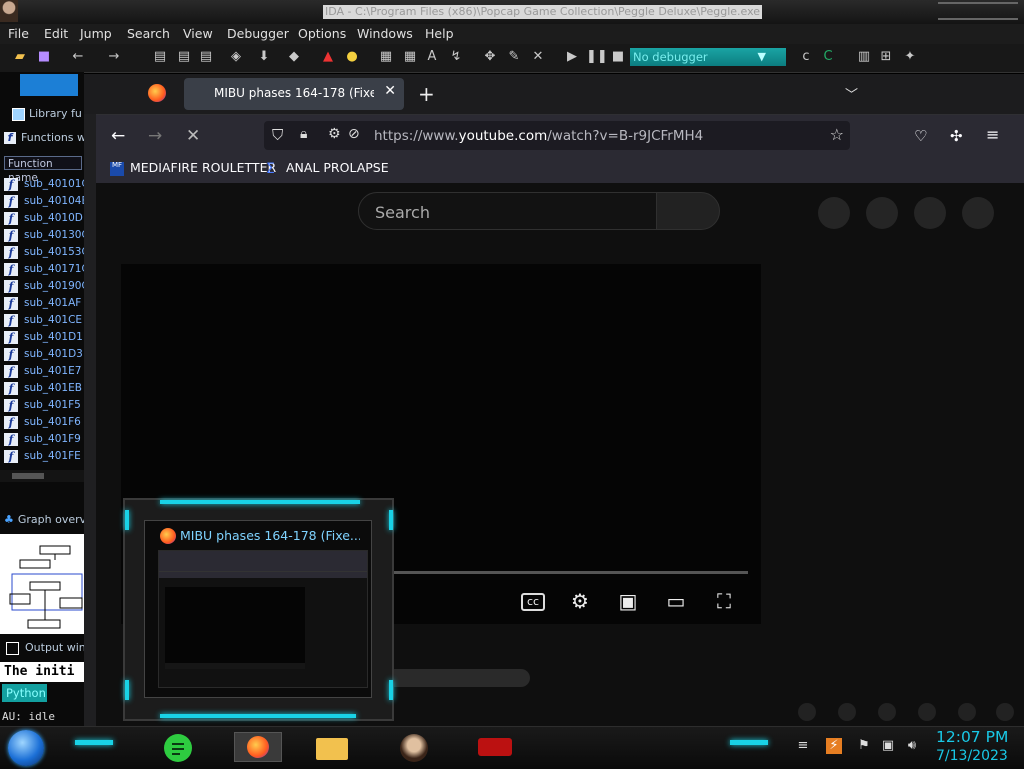 The image size is (1024, 769). I want to click on miniplayer-icon: ▣, so click(628, 601).